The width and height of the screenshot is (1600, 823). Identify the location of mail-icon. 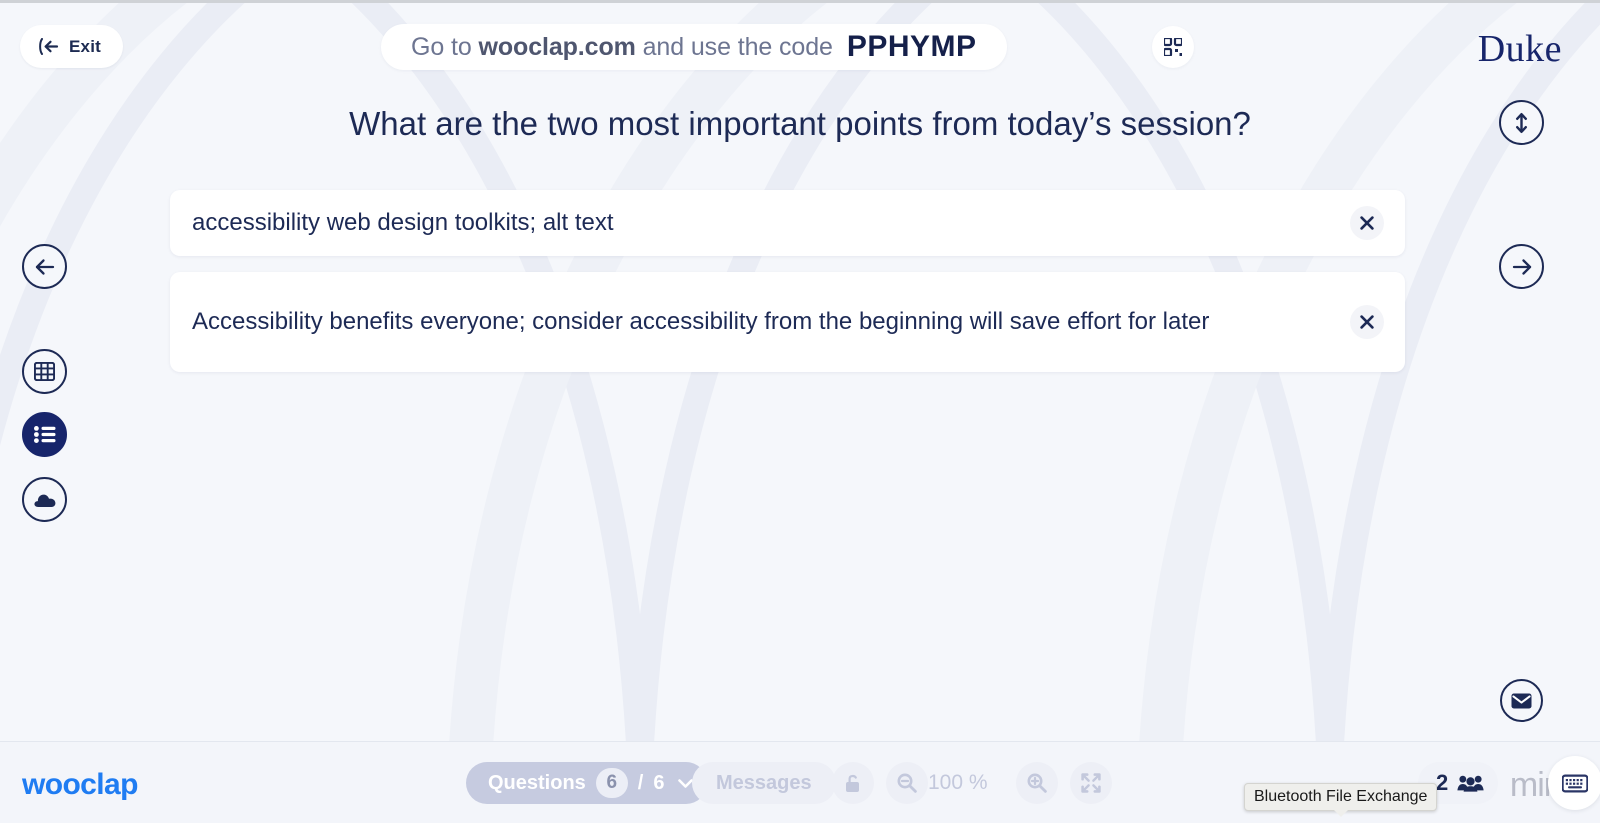
(1521, 701).